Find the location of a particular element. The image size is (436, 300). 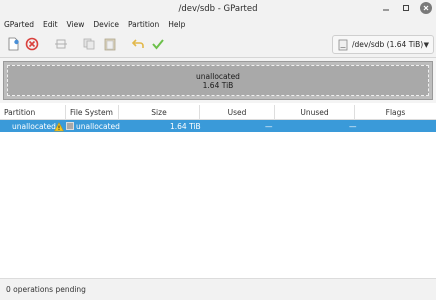

table-row: unallocated unallocated 1.64 TiB — — is located at coordinates (218, 126).